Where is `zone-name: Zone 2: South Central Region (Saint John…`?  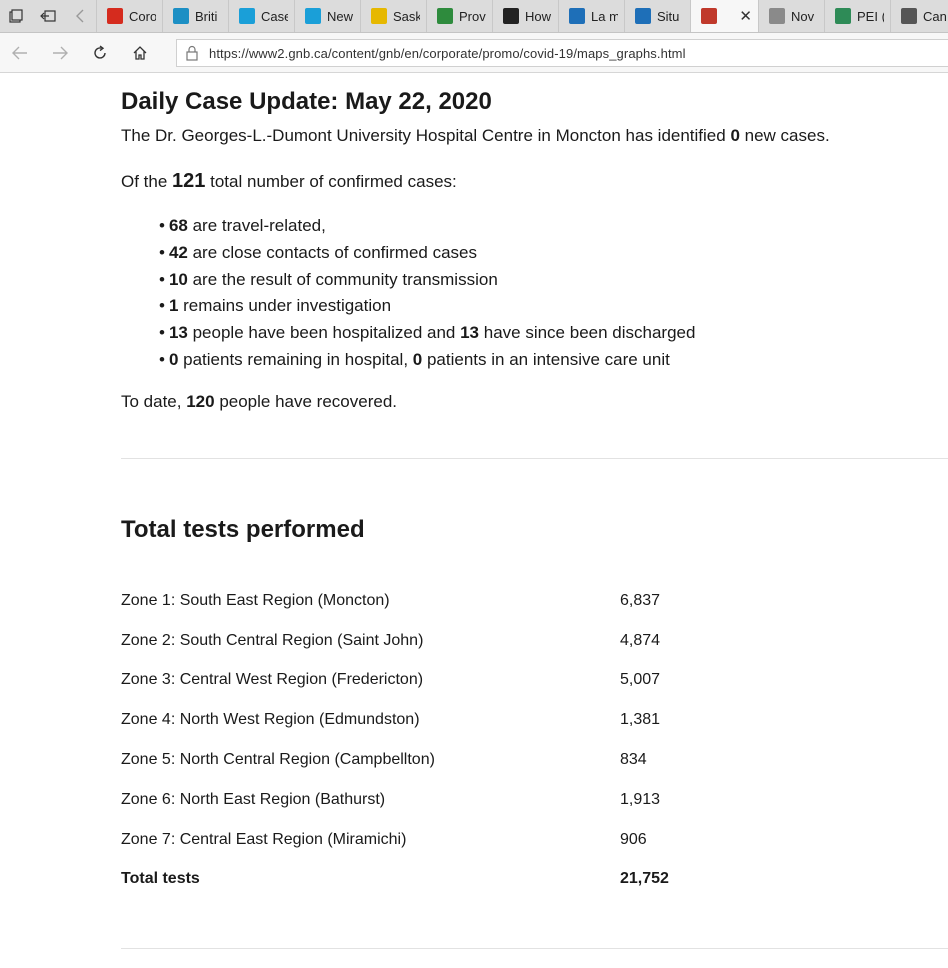 zone-name: Zone 2: South Central Region (Saint John… is located at coordinates (272, 640).